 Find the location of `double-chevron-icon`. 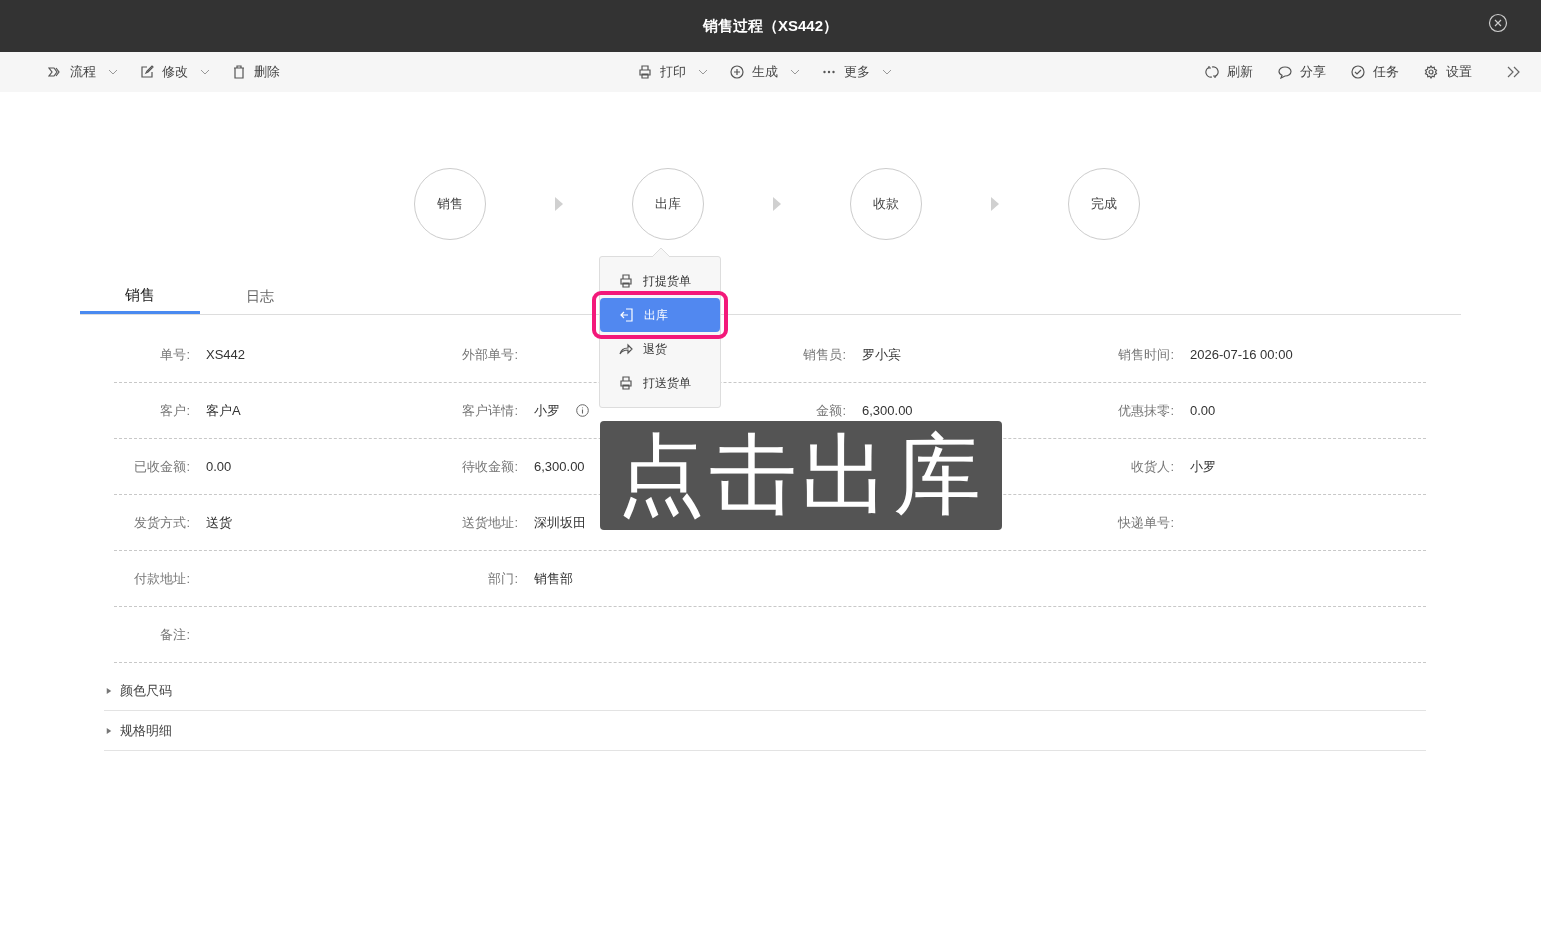

double-chevron-icon is located at coordinates (1514, 72).